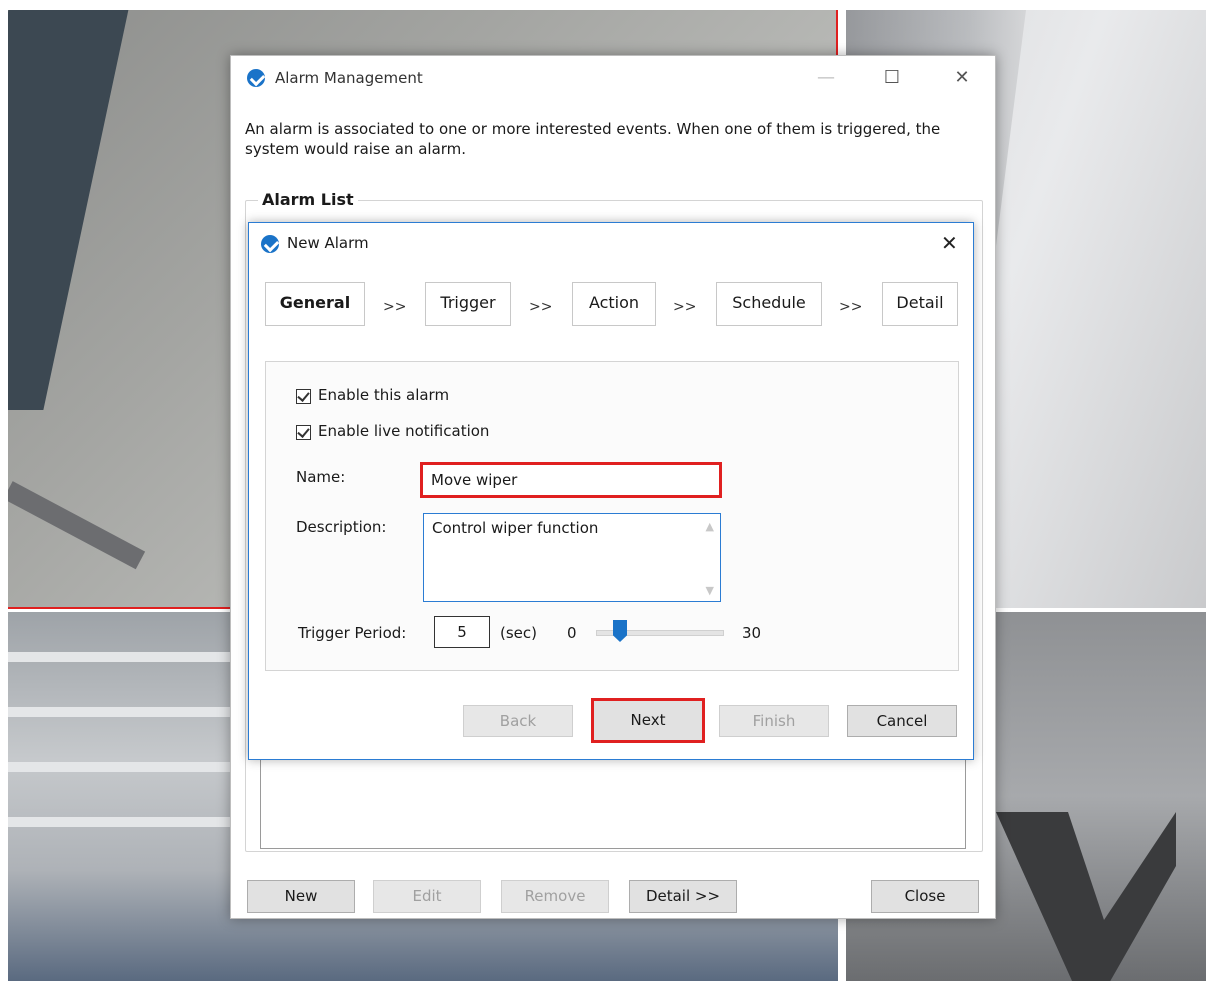 The image size is (1206, 981). I want to click on maximize-icon: ☐, so click(892, 78).